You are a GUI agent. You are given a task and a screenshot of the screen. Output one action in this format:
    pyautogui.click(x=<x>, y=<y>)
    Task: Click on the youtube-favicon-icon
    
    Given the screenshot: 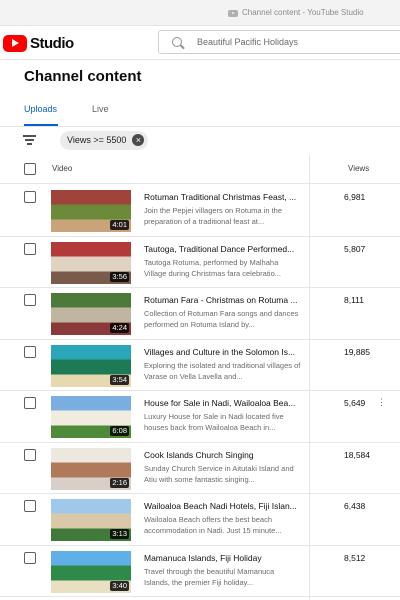 What is the action you would take?
    pyautogui.click(x=233, y=13)
    